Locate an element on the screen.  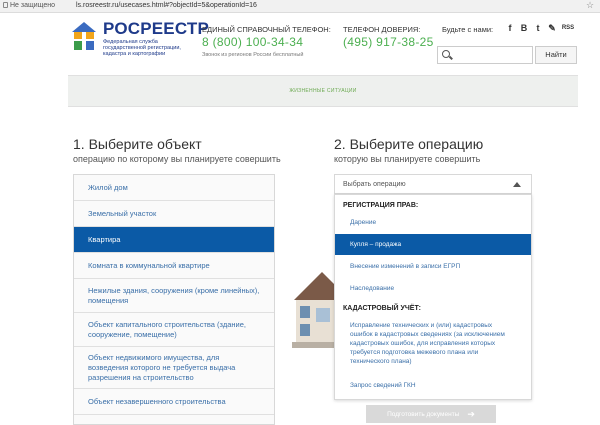
object-item-house: Жилой дом is located at coordinates (174, 188).